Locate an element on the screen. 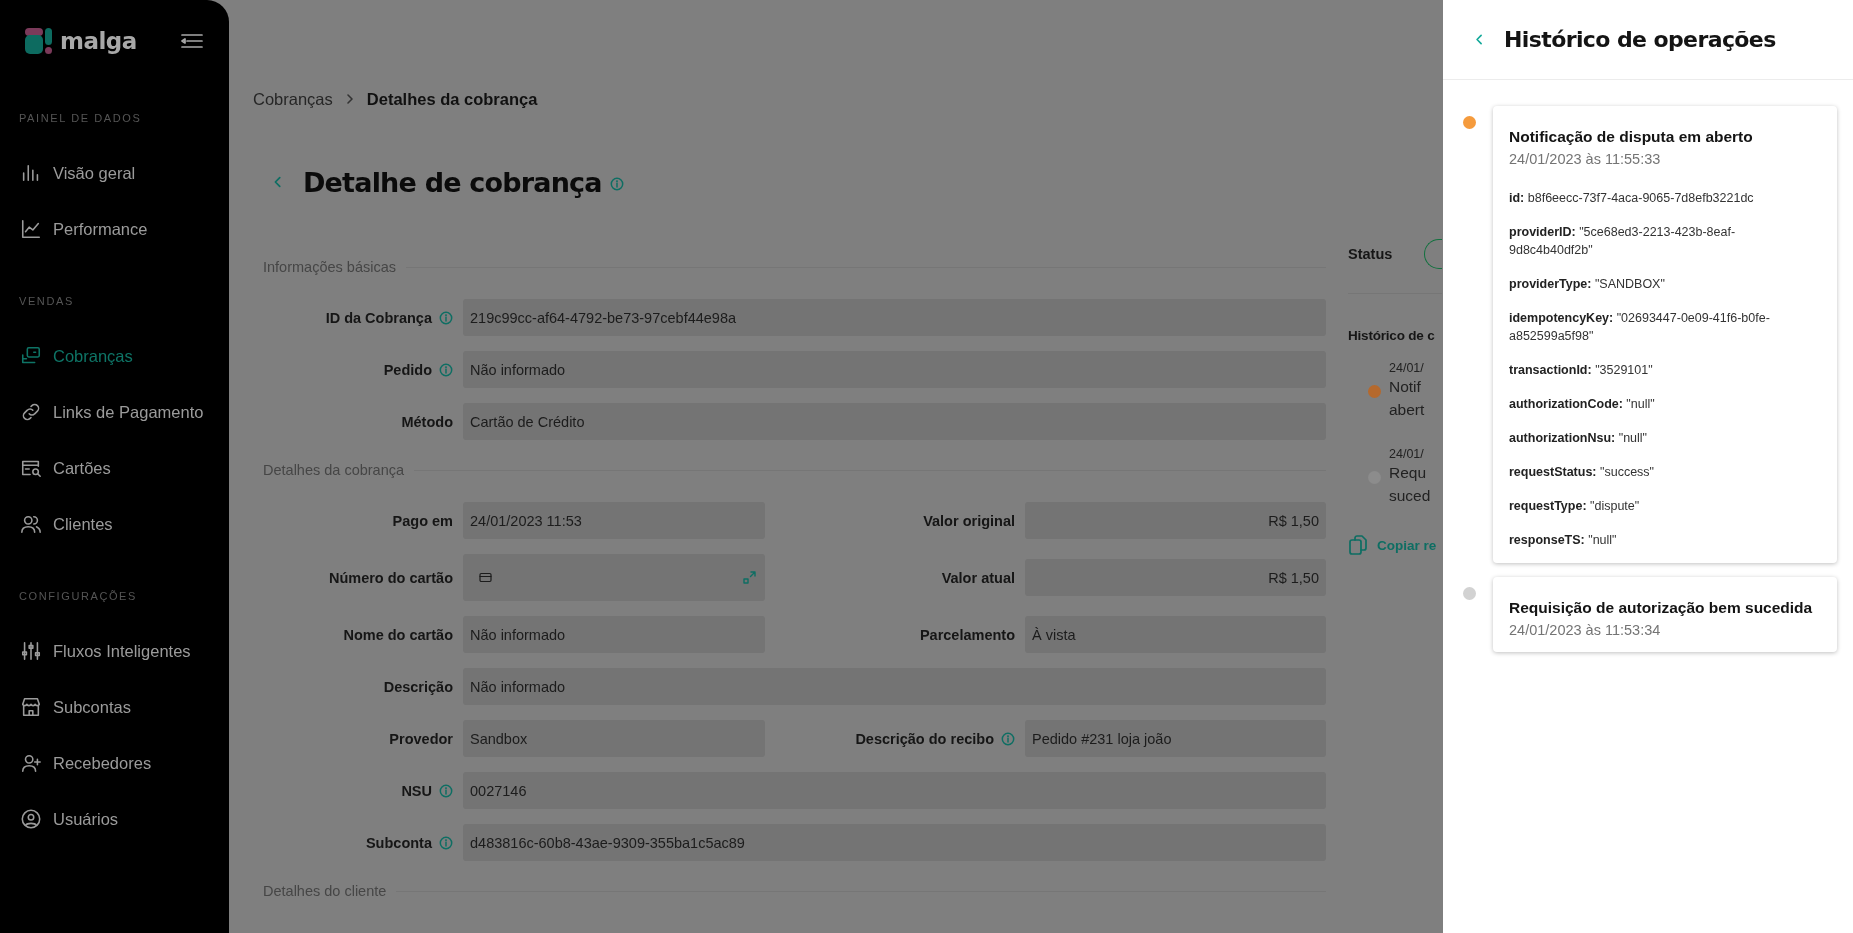  section-heading: VENDAS is located at coordinates (46, 301).